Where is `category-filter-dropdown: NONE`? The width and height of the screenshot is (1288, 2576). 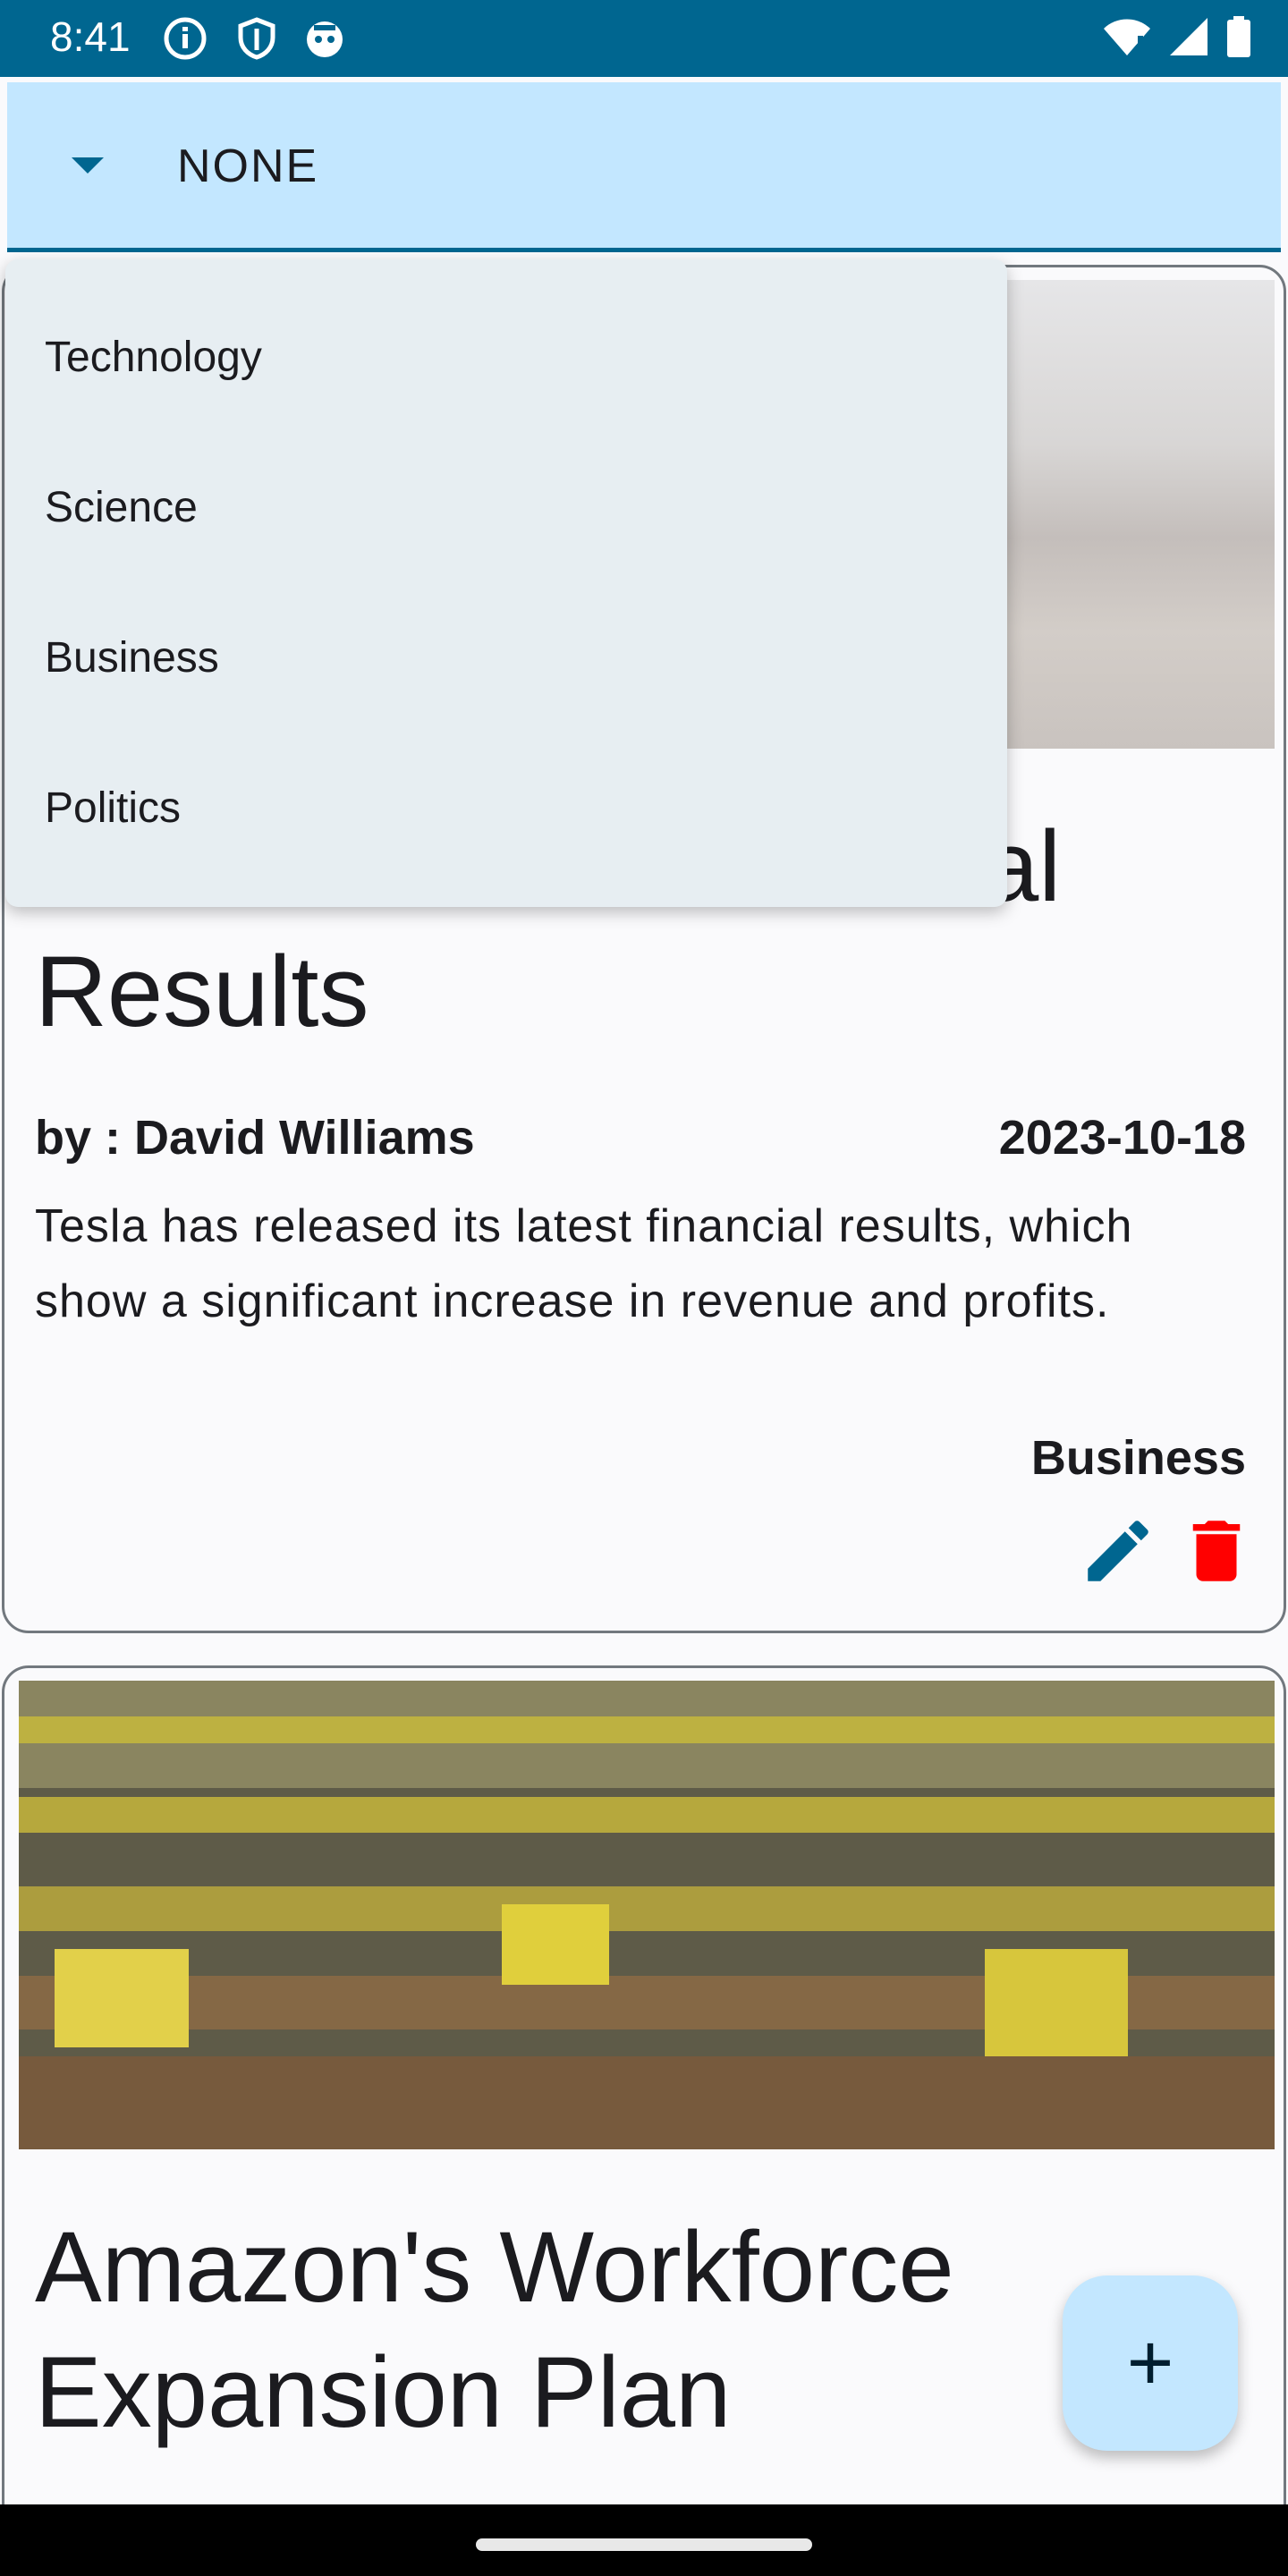
category-filter-dropdown: NONE is located at coordinates (644, 167).